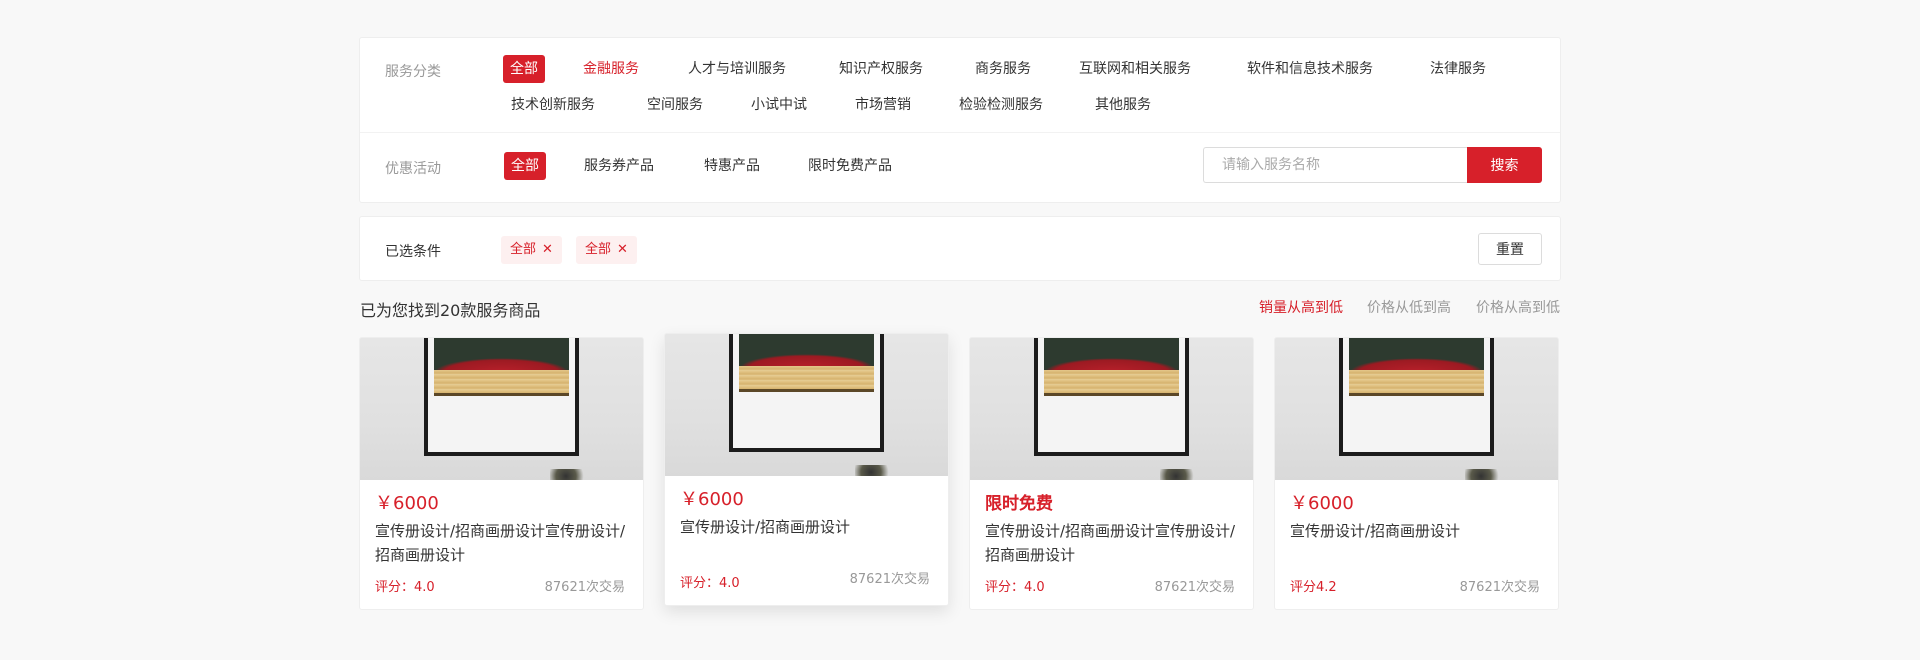  I want to click on category-chip-finance: 金融服务, so click(611, 69).